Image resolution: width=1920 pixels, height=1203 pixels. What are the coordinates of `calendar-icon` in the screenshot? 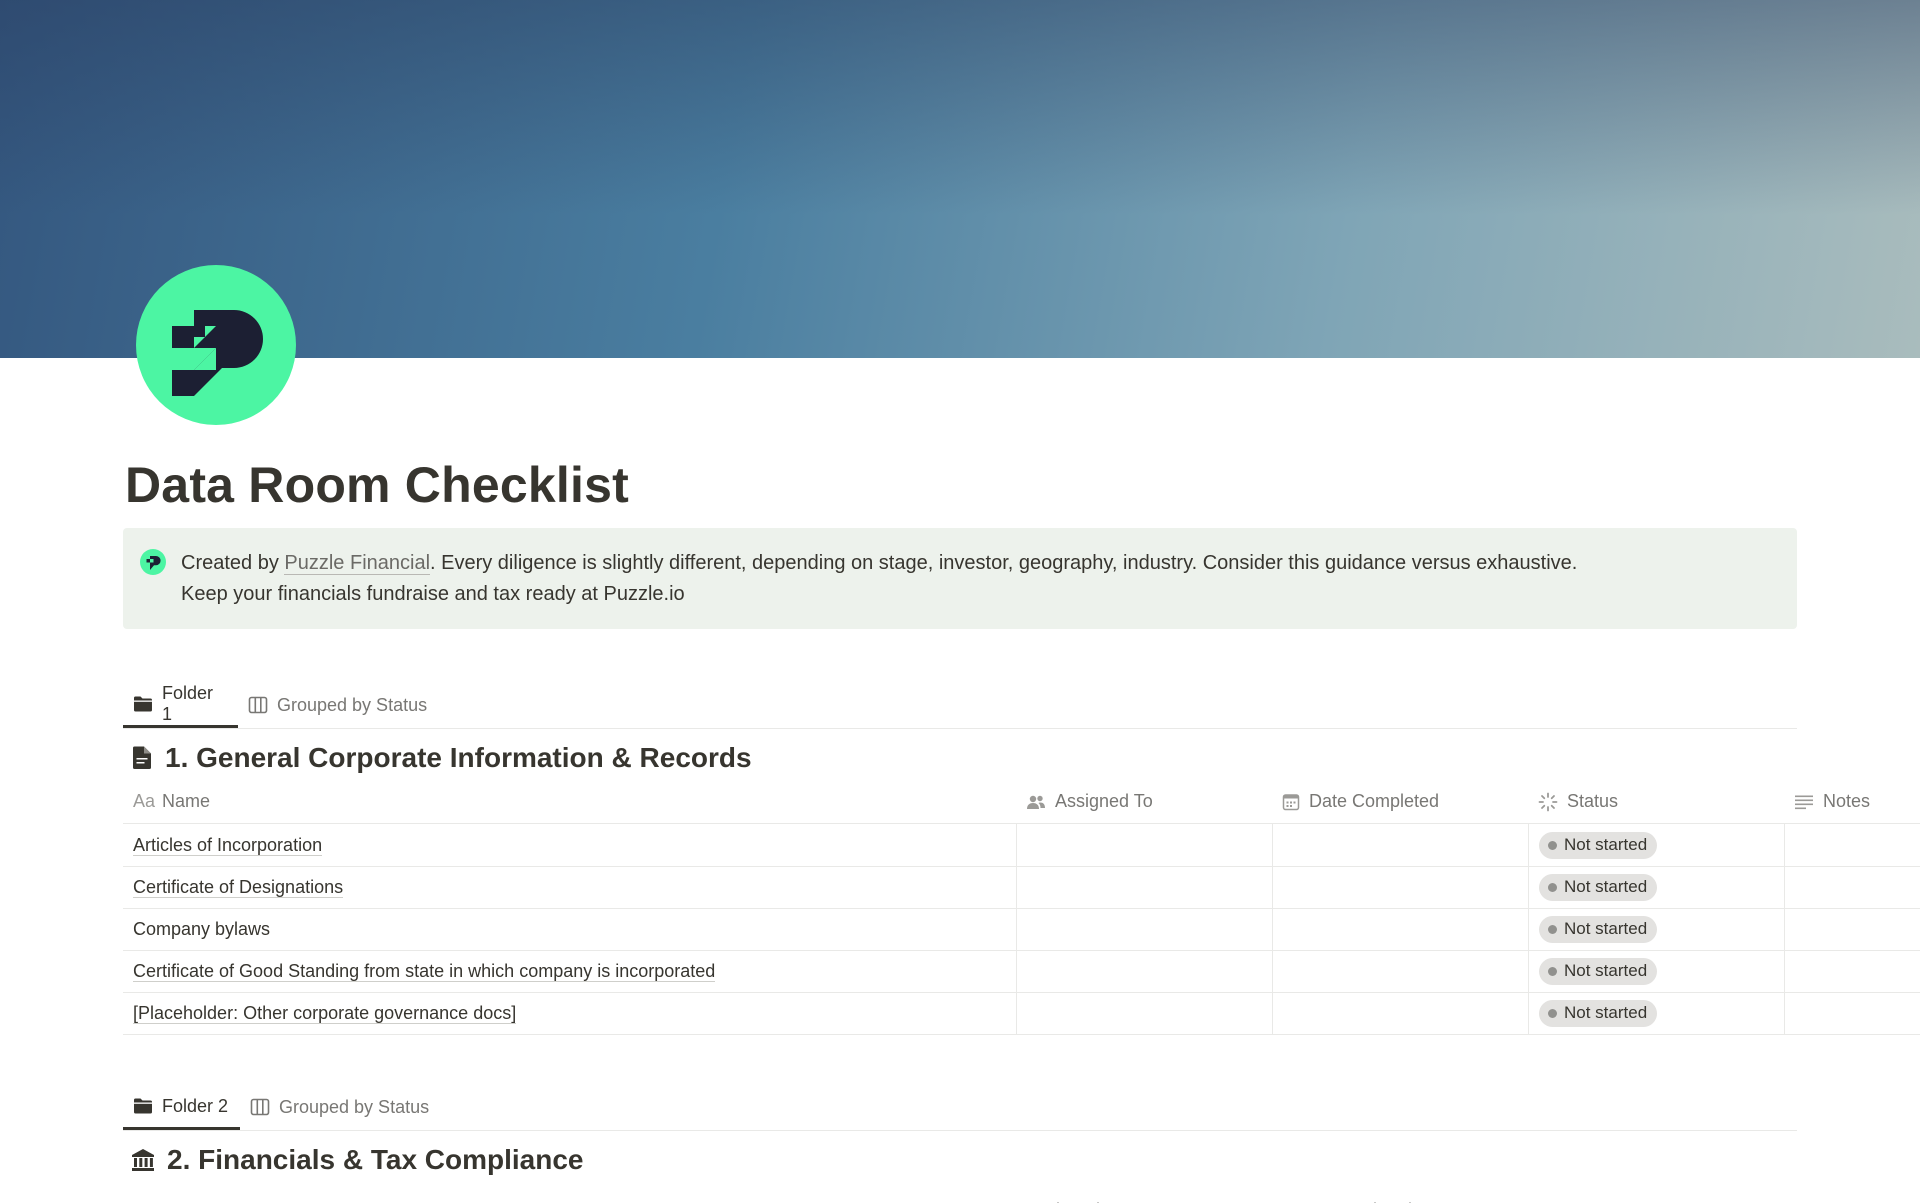 It's located at (1291, 801).